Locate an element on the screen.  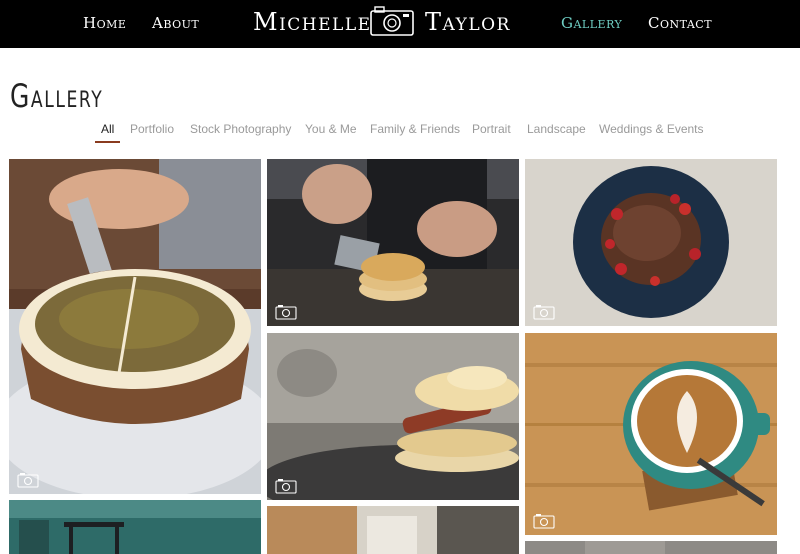
grey-texture-photo is located at coordinates (651, 547).